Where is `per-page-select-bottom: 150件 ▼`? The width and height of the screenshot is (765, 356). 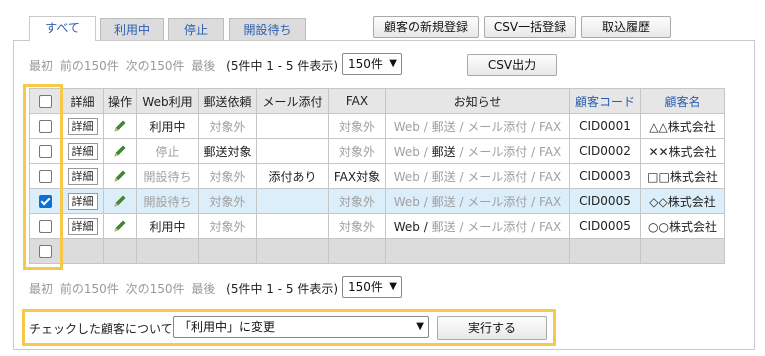
per-page-select-bottom: 150件 ▼ is located at coordinates (372, 287).